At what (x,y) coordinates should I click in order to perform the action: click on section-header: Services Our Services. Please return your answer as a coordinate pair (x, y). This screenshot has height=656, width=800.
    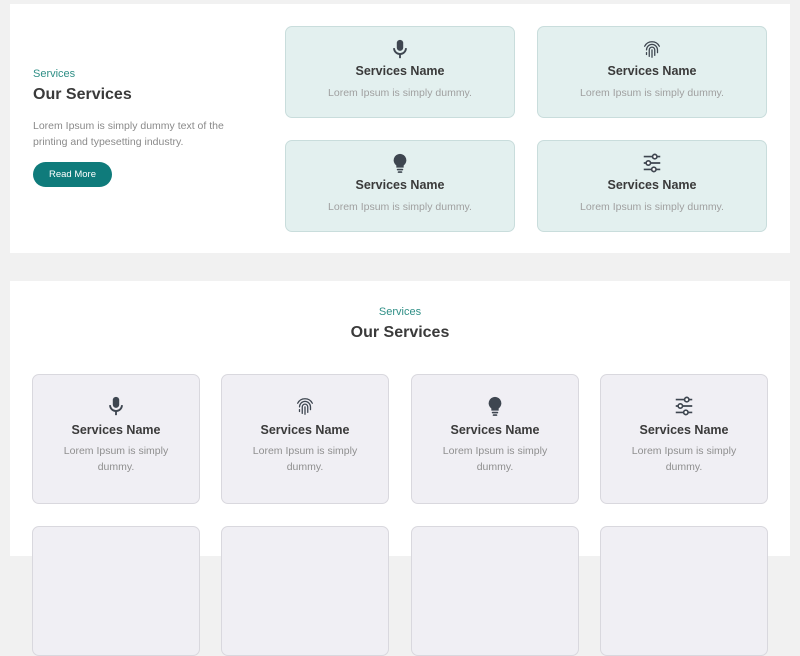
    Looking at the image, I should click on (400, 324).